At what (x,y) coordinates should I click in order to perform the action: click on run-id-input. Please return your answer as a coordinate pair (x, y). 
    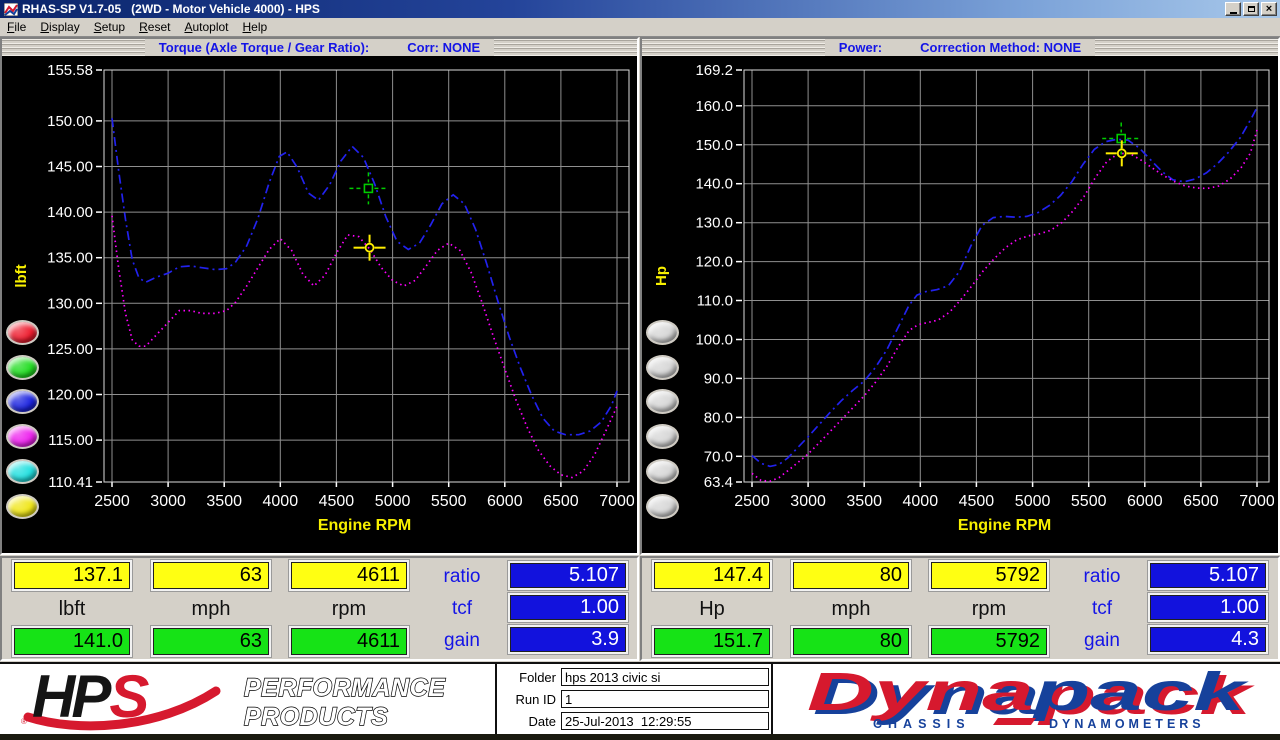
    Looking at the image, I should click on (665, 699).